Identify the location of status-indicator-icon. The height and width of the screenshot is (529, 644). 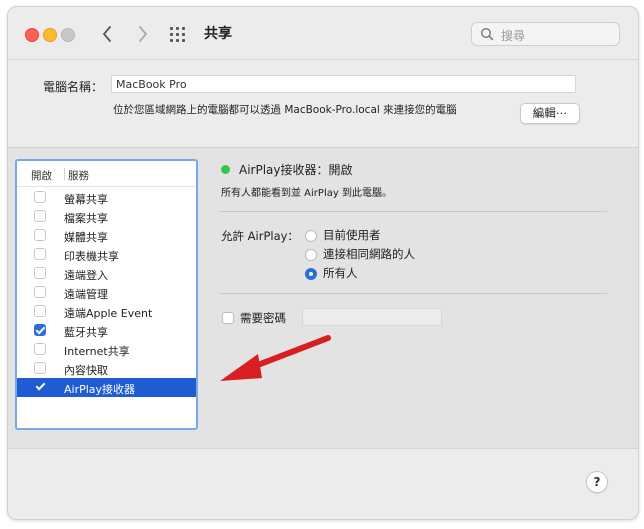
(225, 169).